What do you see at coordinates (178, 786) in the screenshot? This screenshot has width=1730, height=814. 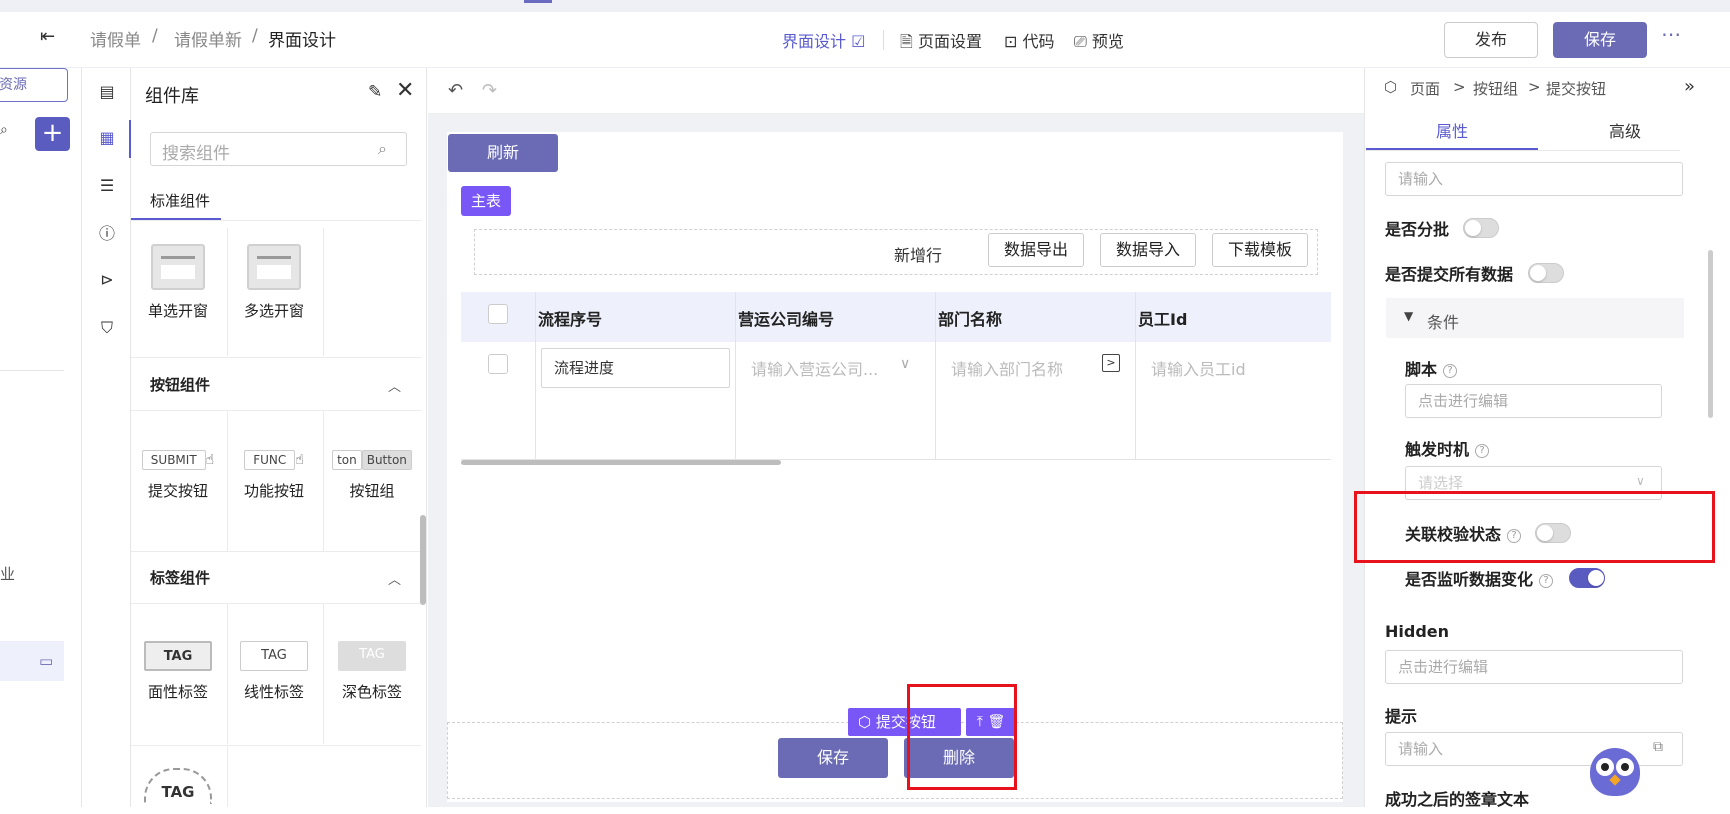 I see `component-badge-tag: TAG` at bounding box center [178, 786].